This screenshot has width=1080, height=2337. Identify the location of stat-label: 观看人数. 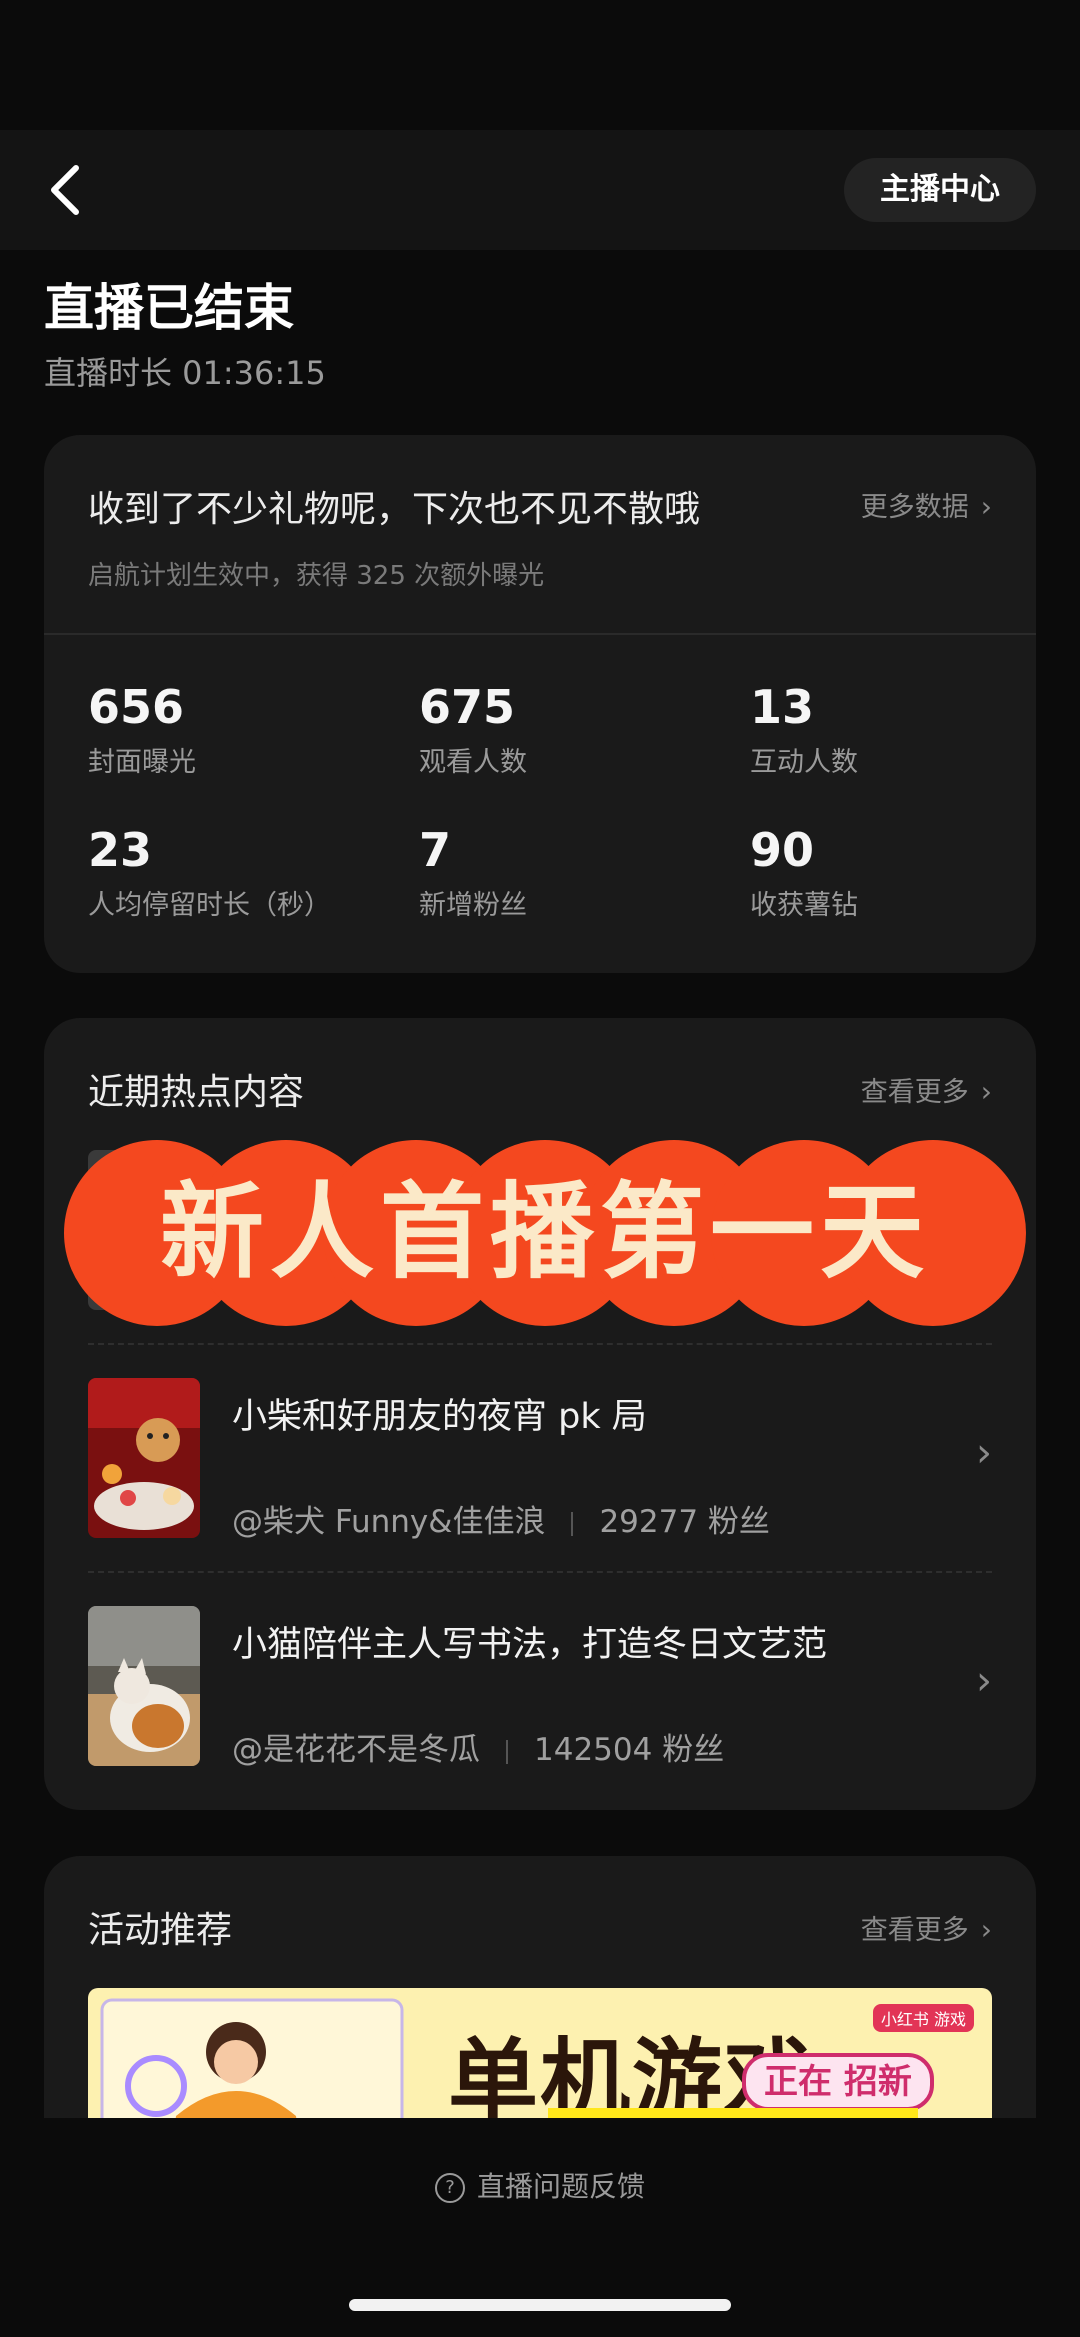
(473, 762).